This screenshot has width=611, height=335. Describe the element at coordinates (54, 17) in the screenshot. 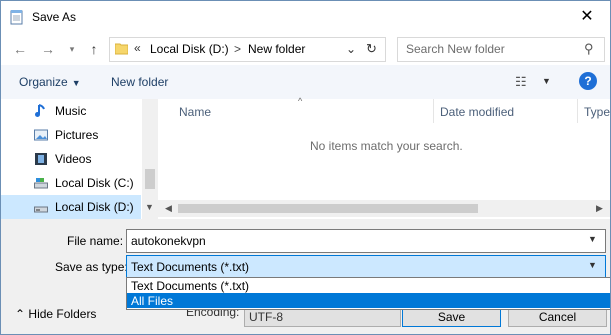

I see `window-title: Save As` at that location.